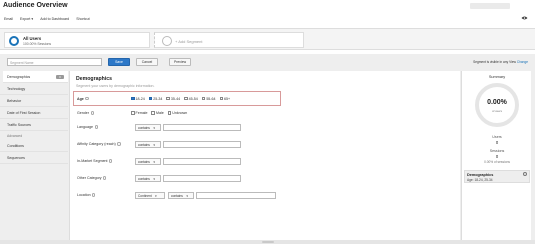  Describe the element at coordinates (524, 18) in the screenshot. I see `eye-icon` at that location.